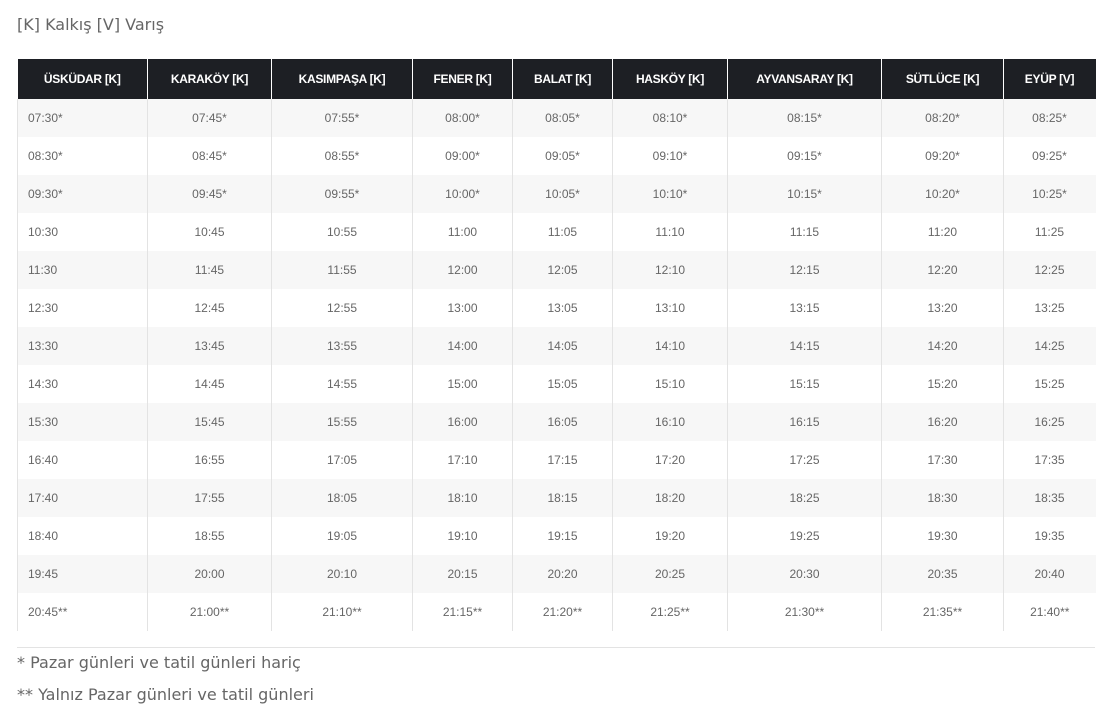  What do you see at coordinates (342, 308) in the screenshot?
I see `time-cell: 12:55` at bounding box center [342, 308].